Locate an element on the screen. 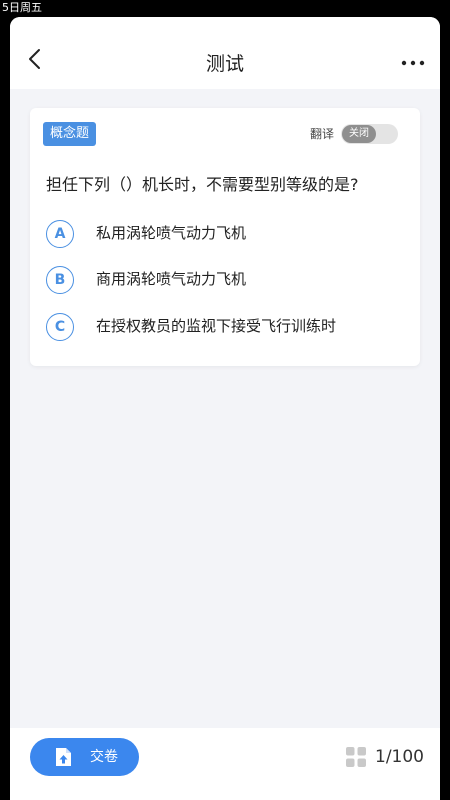  answer-sheet-button is located at coordinates (356, 757).